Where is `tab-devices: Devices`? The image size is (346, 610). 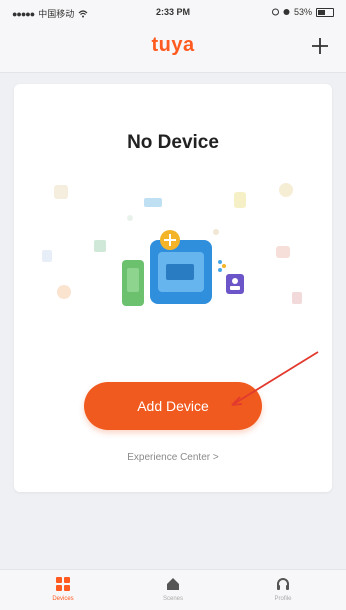 tab-devices: Devices is located at coordinates (63, 588).